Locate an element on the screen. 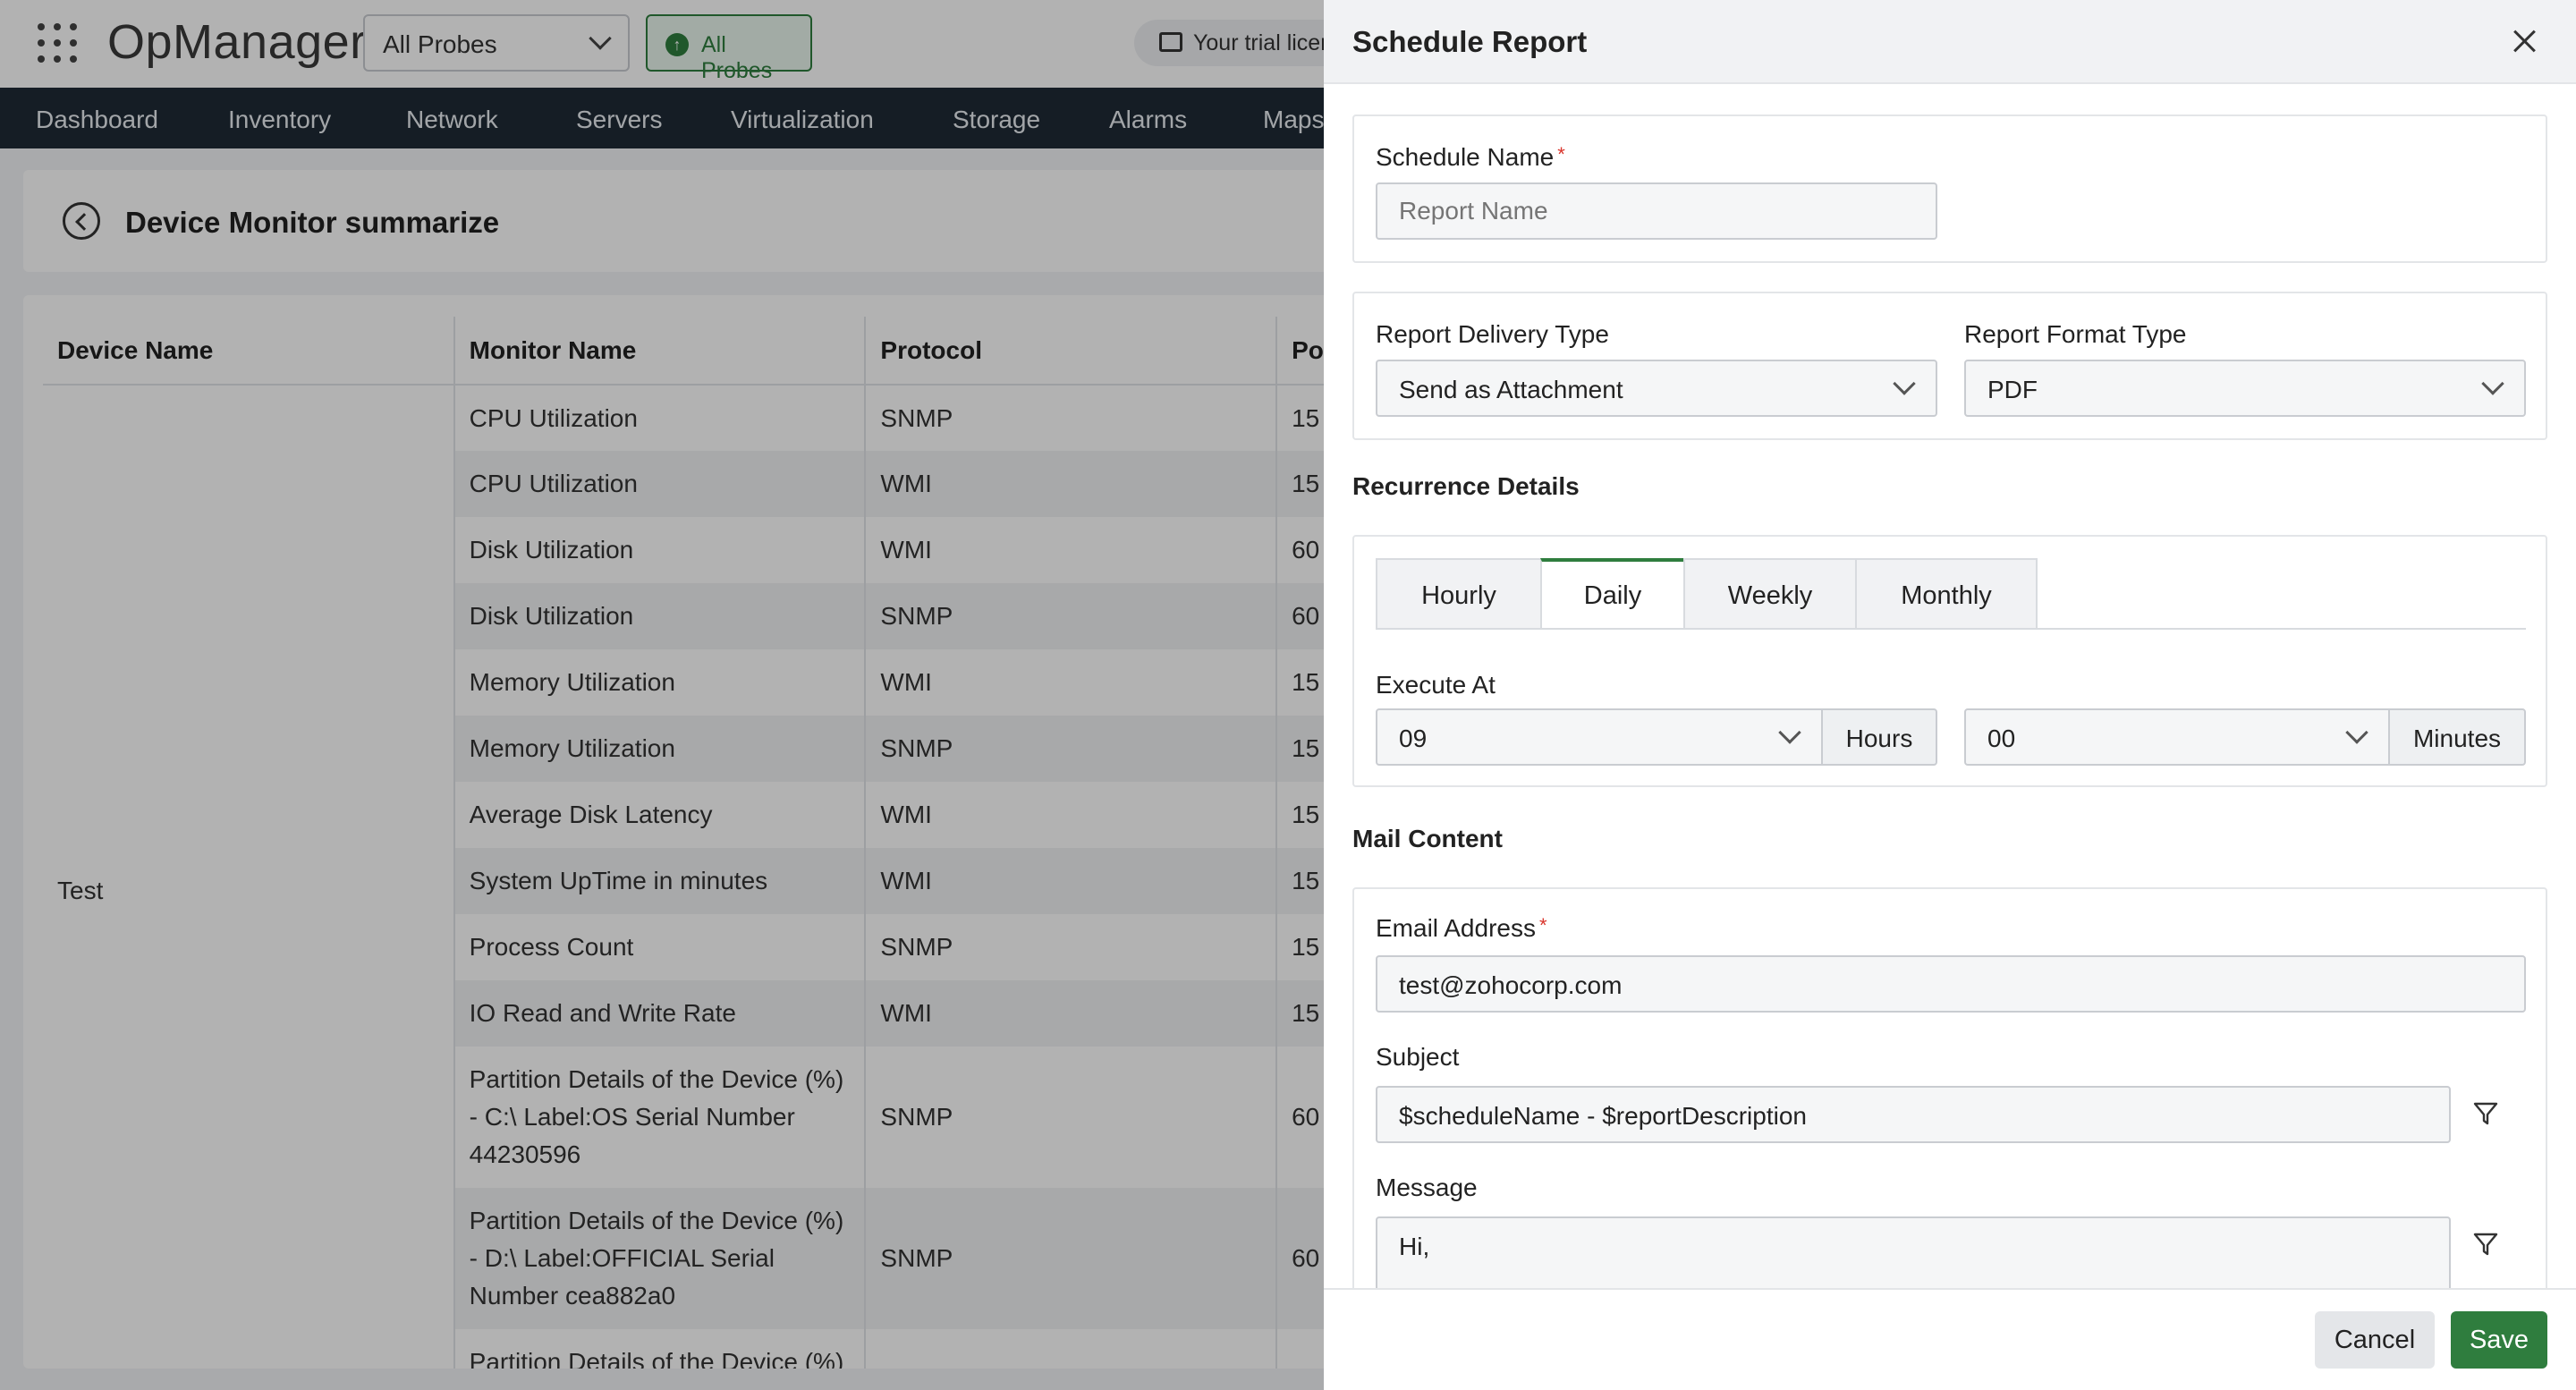  message-label: Message is located at coordinates (1427, 1187).